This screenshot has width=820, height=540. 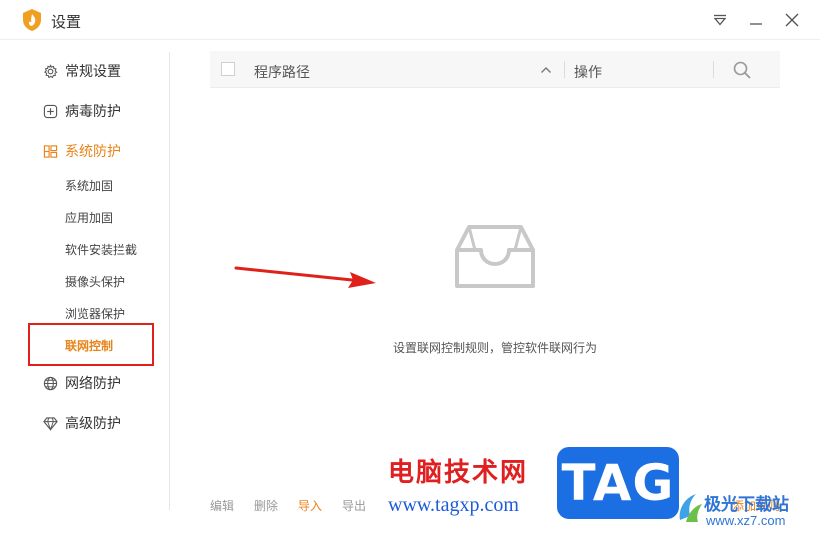 What do you see at coordinates (458, 472) in the screenshot?
I see `watermark-cn-text: 电脑技术网` at bounding box center [458, 472].